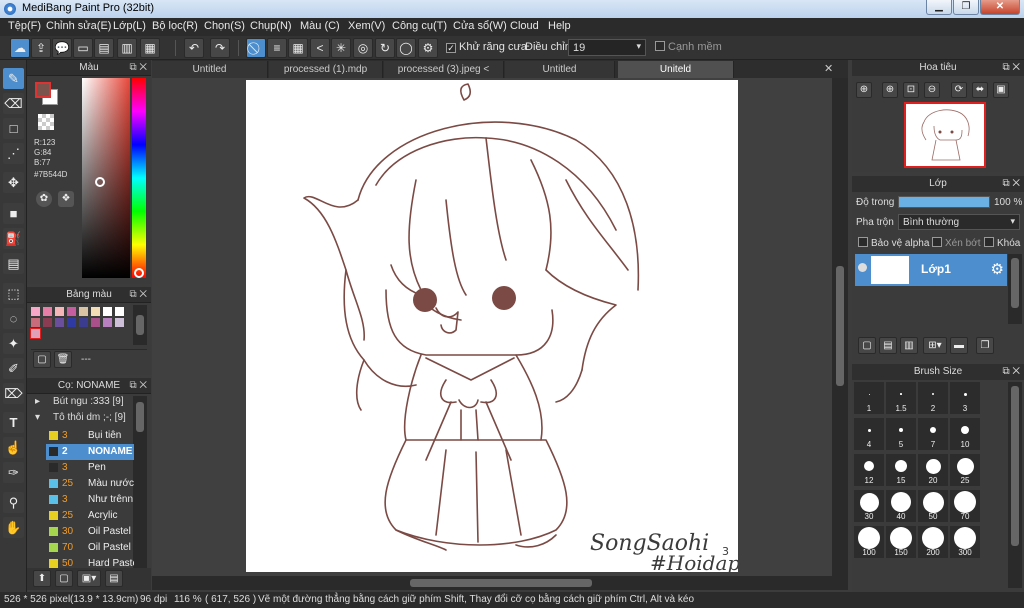  What do you see at coordinates (83, 48) in the screenshot?
I see `chat-icon: ▭` at bounding box center [83, 48].